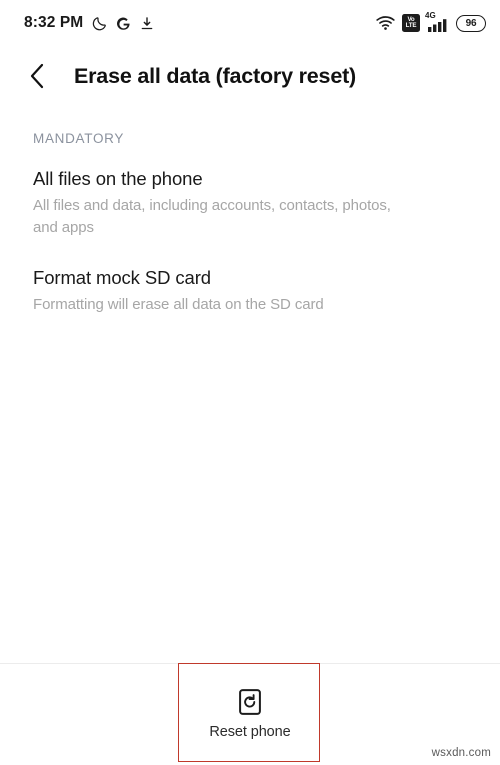 The width and height of the screenshot is (500, 765). I want to click on network-type-label: 4G, so click(430, 15).